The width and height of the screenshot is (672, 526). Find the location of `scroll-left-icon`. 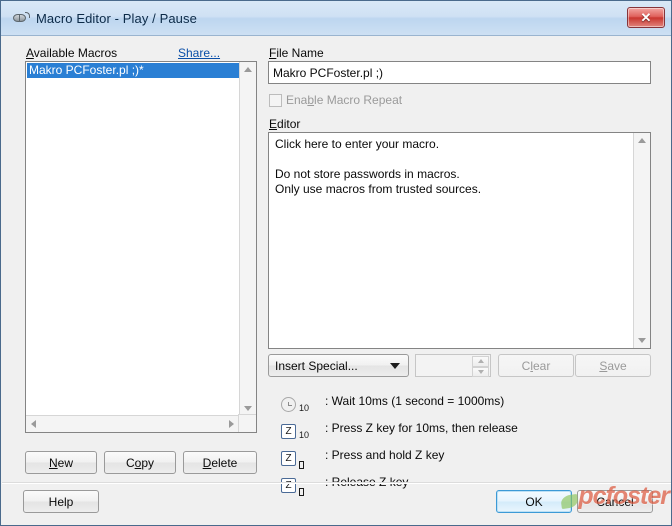

scroll-left-icon is located at coordinates (33, 424).